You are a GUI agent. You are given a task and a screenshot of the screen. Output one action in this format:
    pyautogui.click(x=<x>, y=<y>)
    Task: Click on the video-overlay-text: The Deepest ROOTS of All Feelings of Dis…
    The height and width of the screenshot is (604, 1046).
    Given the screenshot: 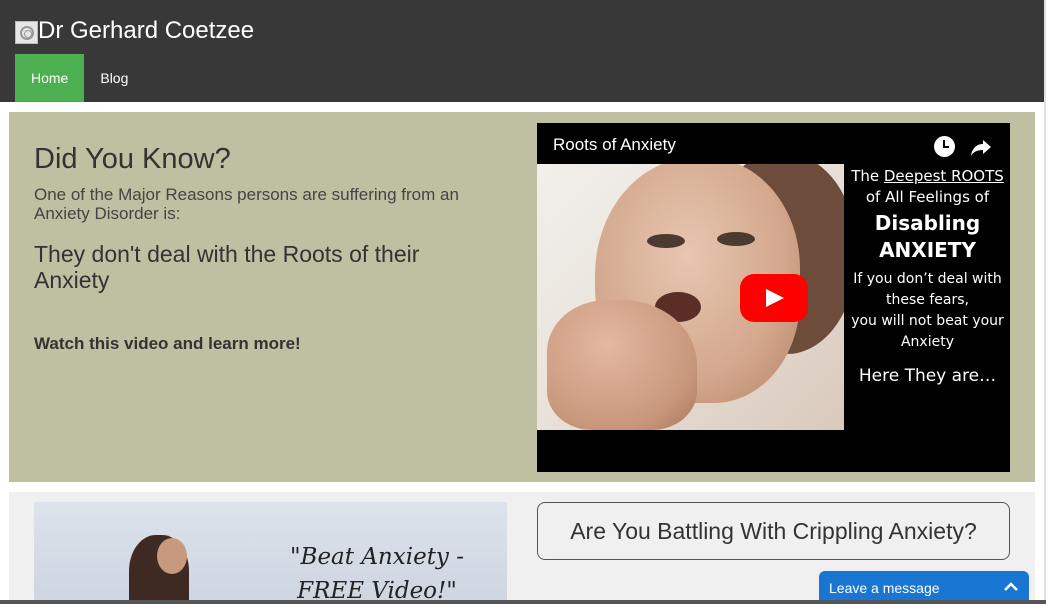 What is the action you would take?
    pyautogui.click(x=927, y=276)
    